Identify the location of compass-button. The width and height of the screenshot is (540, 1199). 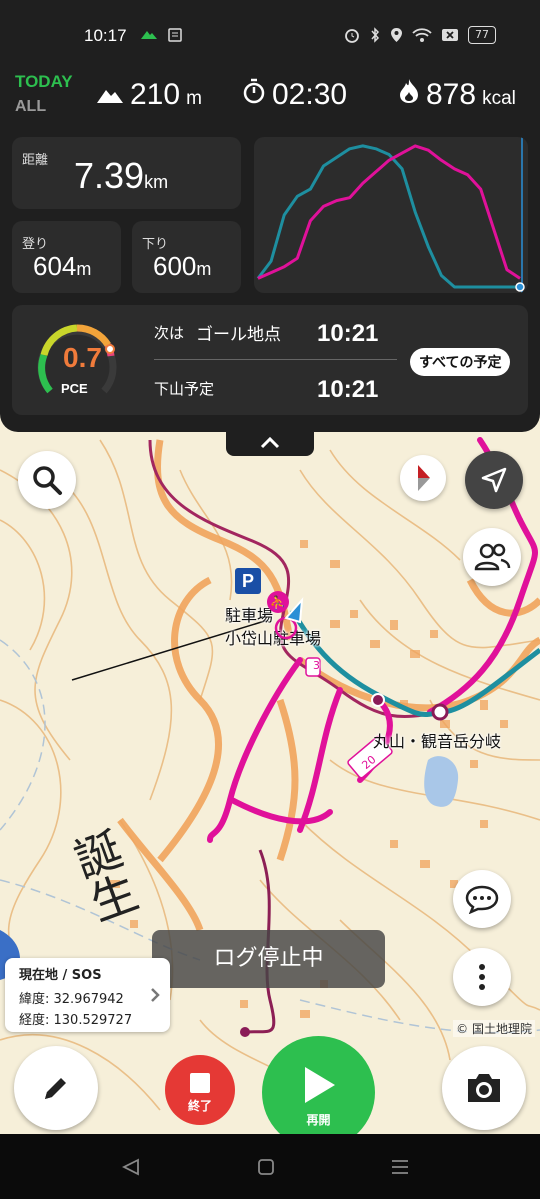
(423, 478).